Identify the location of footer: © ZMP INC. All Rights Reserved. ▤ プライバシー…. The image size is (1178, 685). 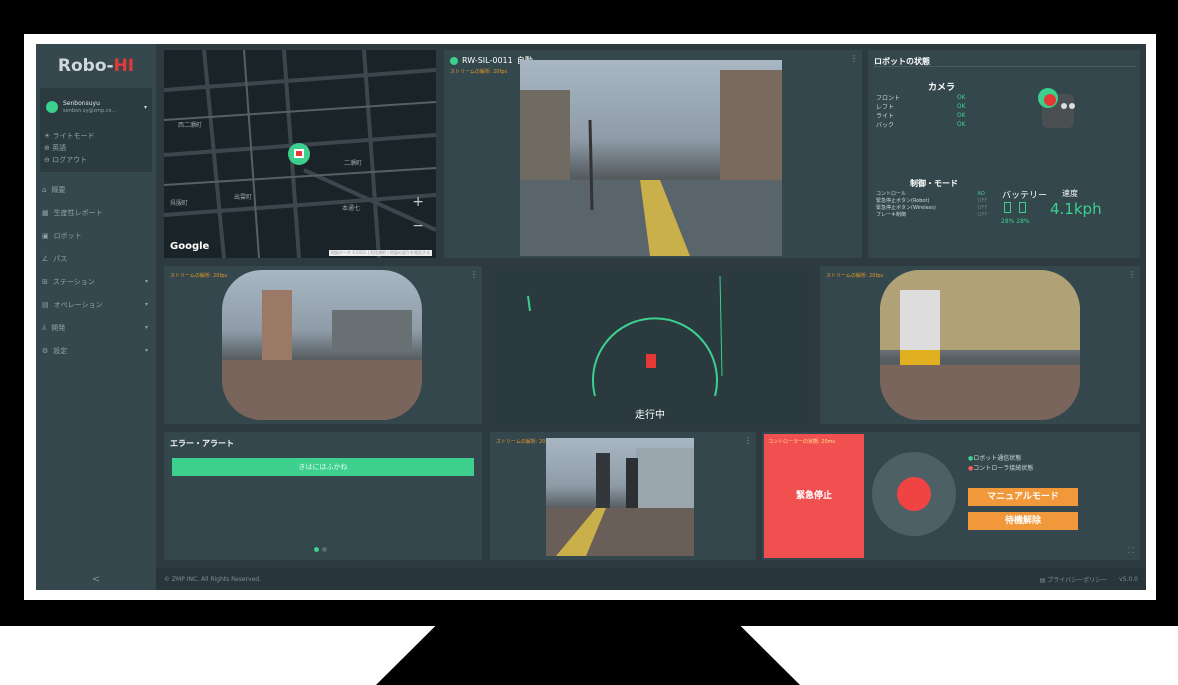
(651, 579).